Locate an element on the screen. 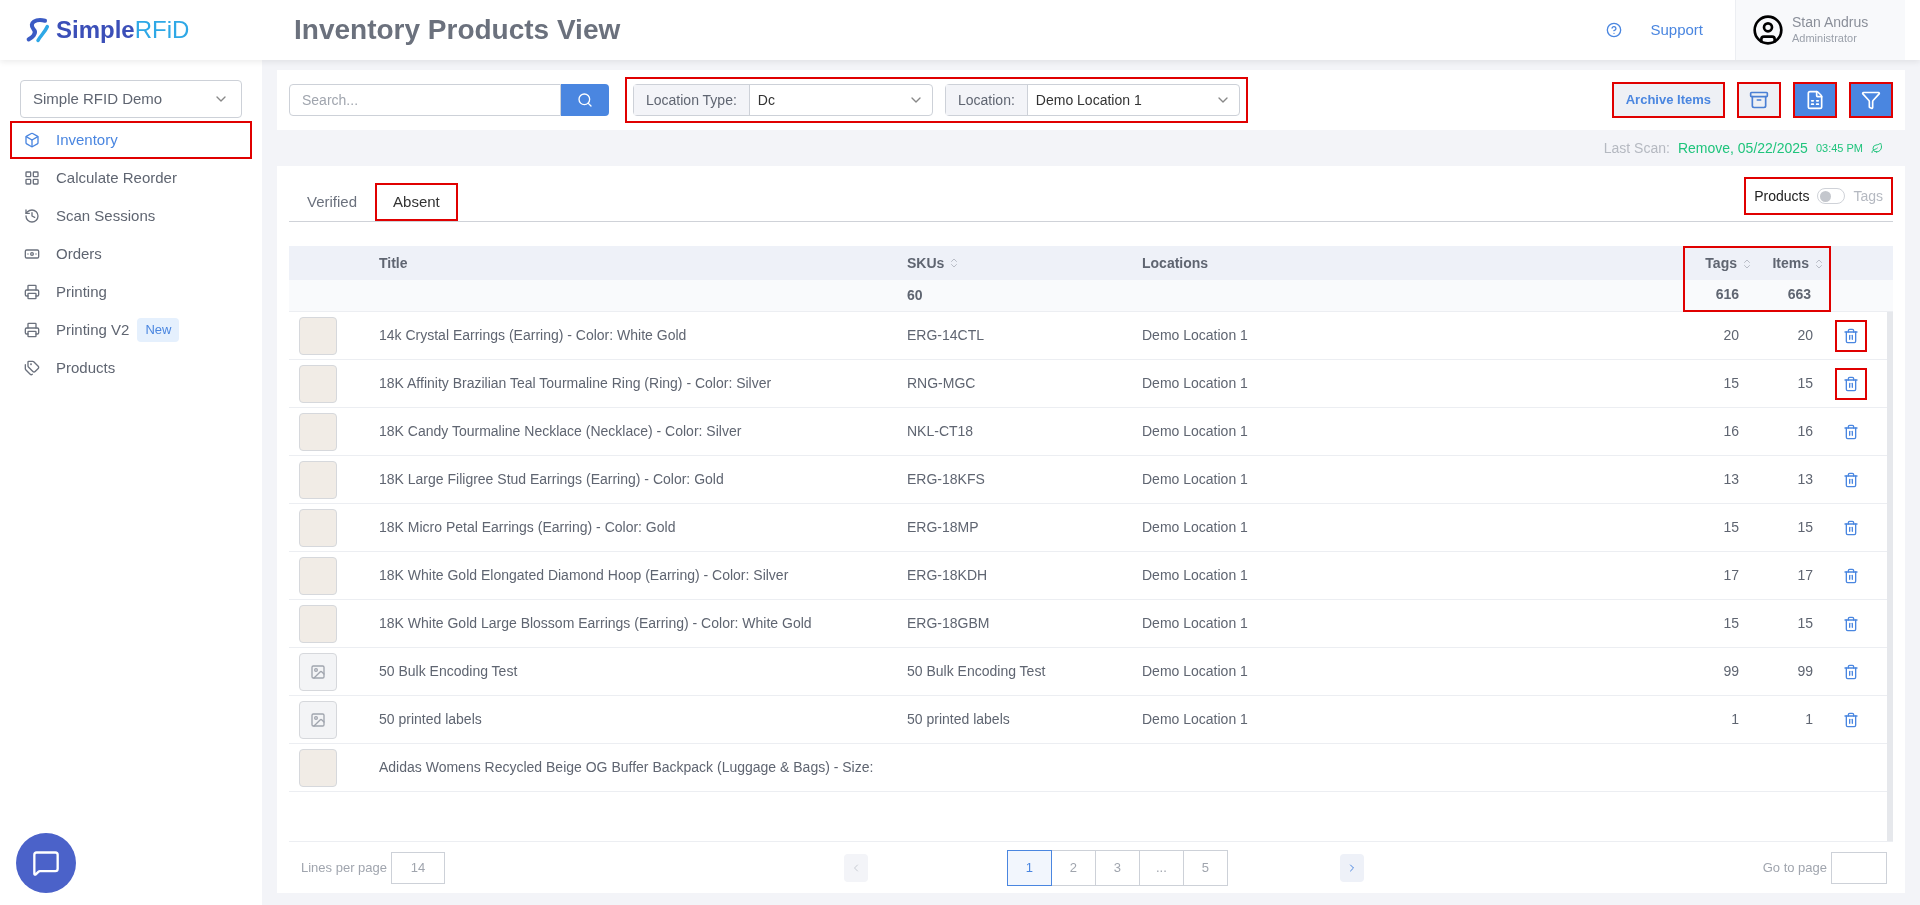 Image resolution: width=1920 pixels, height=905 pixels. help-icon is located at coordinates (1614, 30).